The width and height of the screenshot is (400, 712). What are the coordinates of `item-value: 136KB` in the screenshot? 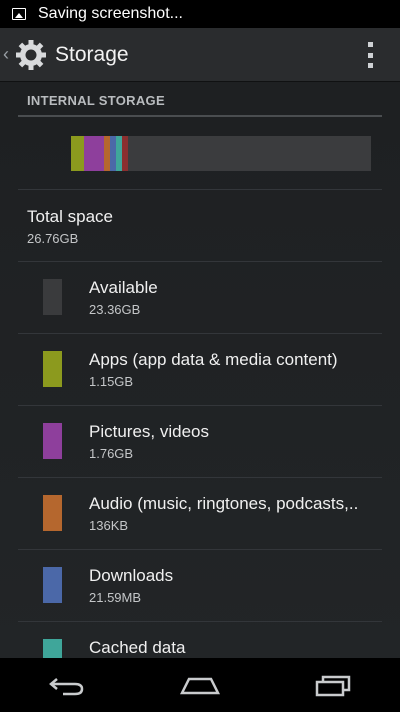 It's located at (109, 525).